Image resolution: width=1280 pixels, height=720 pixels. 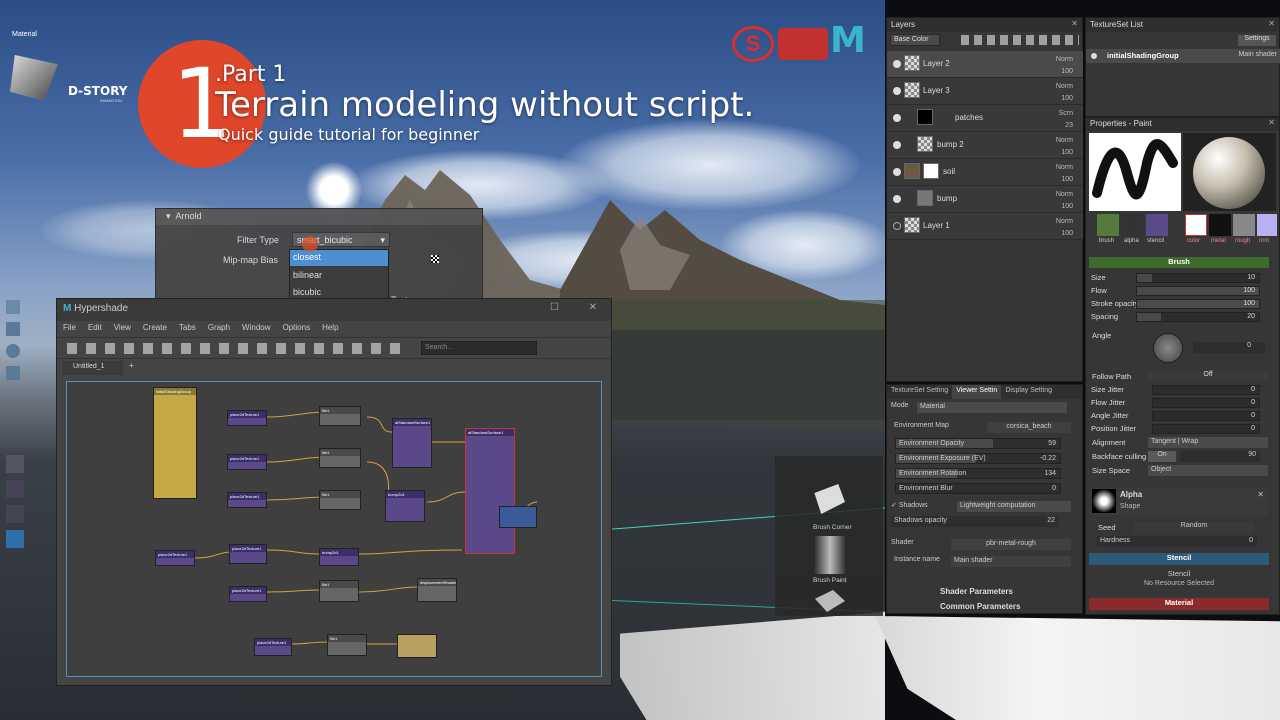 What do you see at coordinates (435, 259) in the screenshot?
I see `checker-icon` at bounding box center [435, 259].